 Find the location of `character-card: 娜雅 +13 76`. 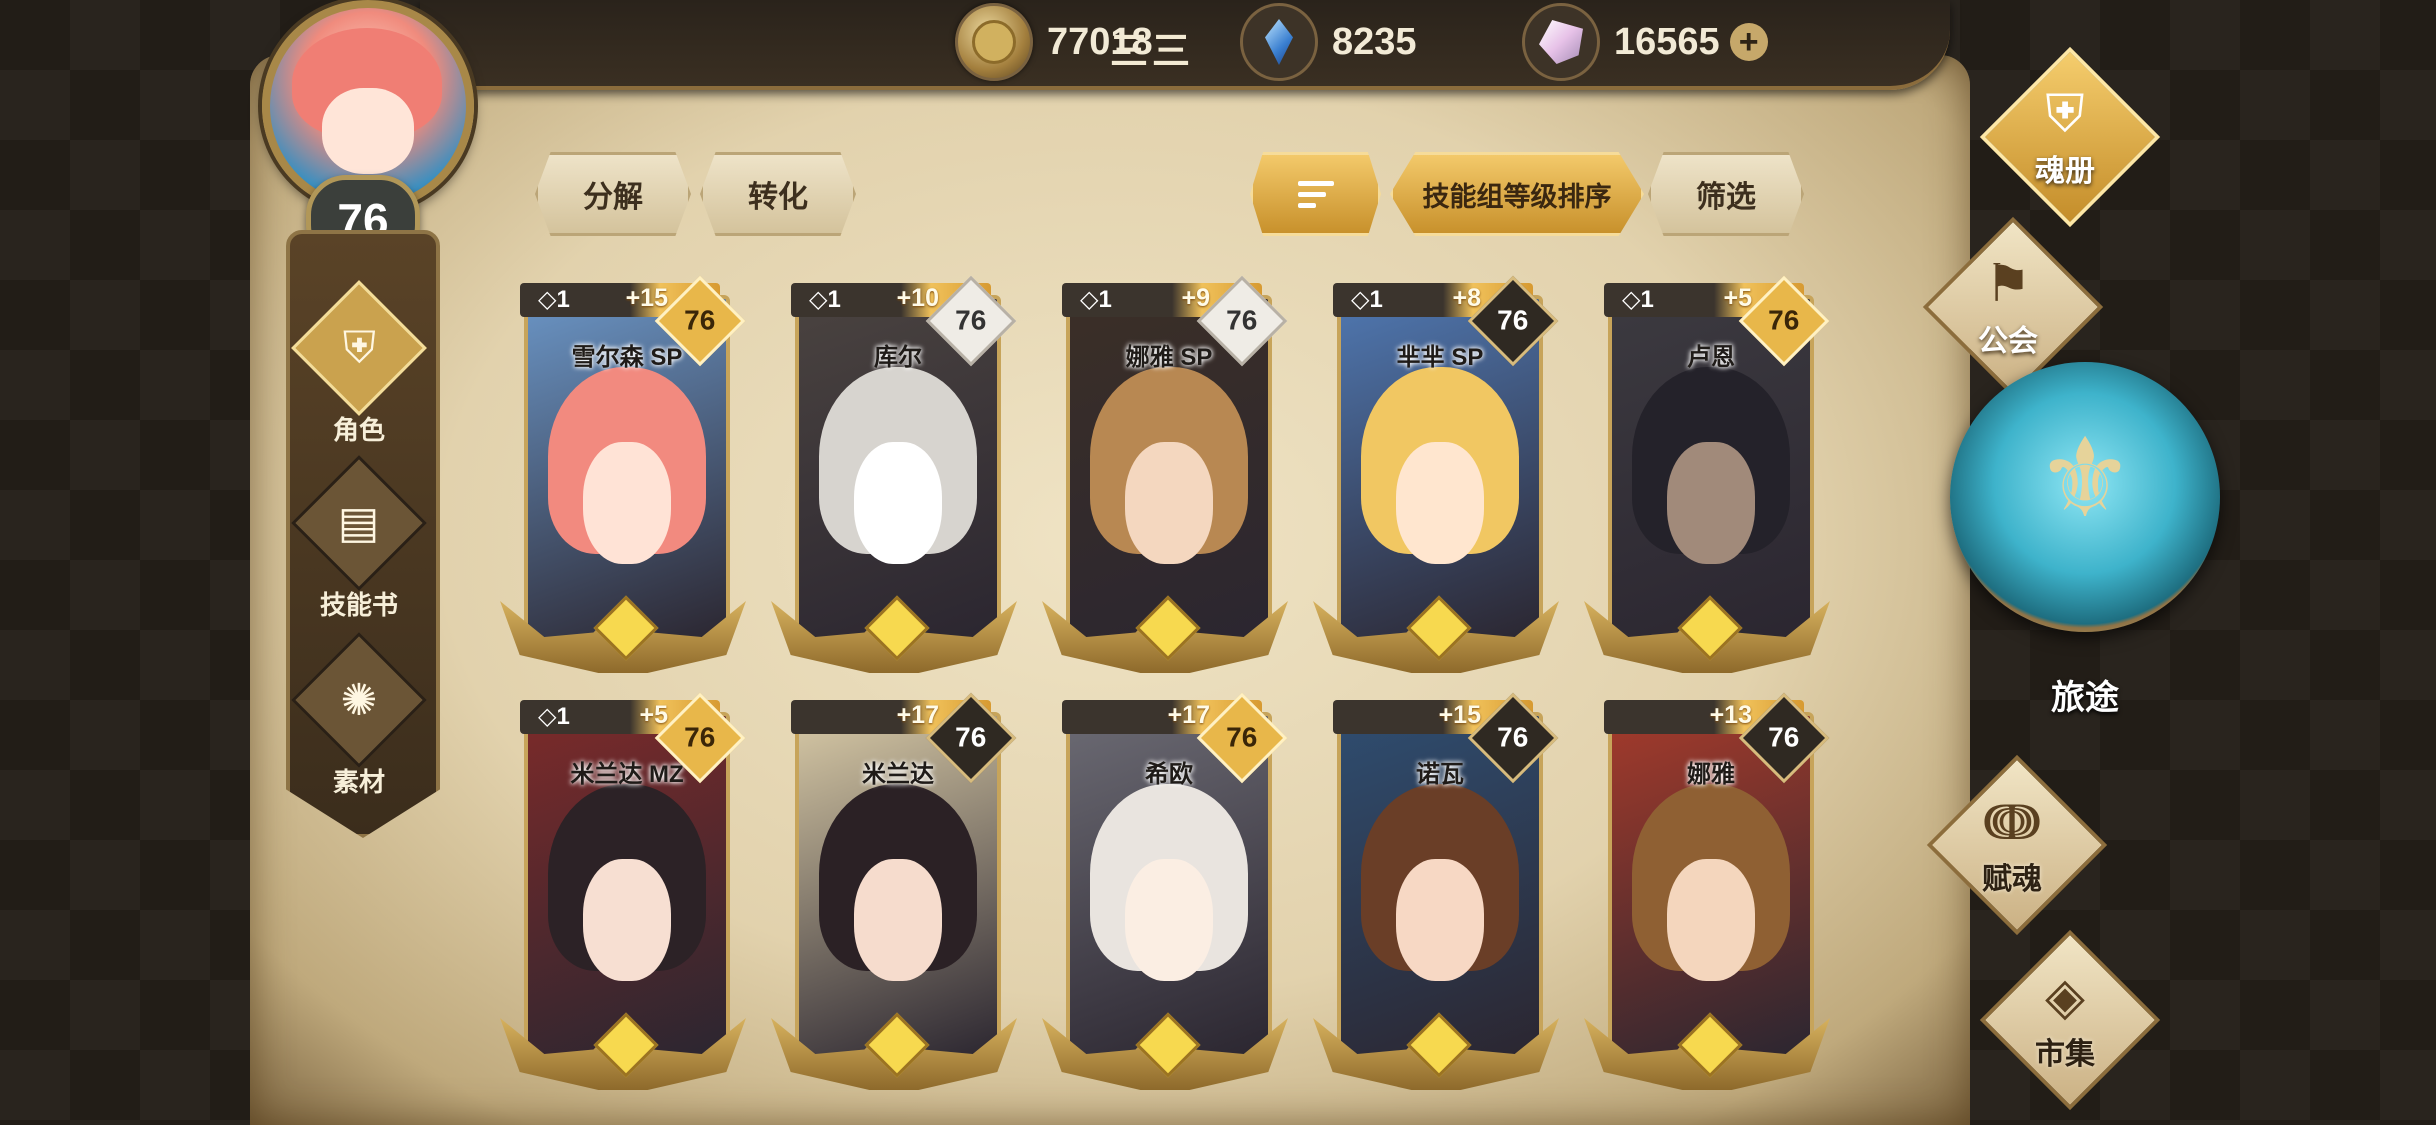

character-card: 娜雅 +13 76 is located at coordinates (1707, 891).